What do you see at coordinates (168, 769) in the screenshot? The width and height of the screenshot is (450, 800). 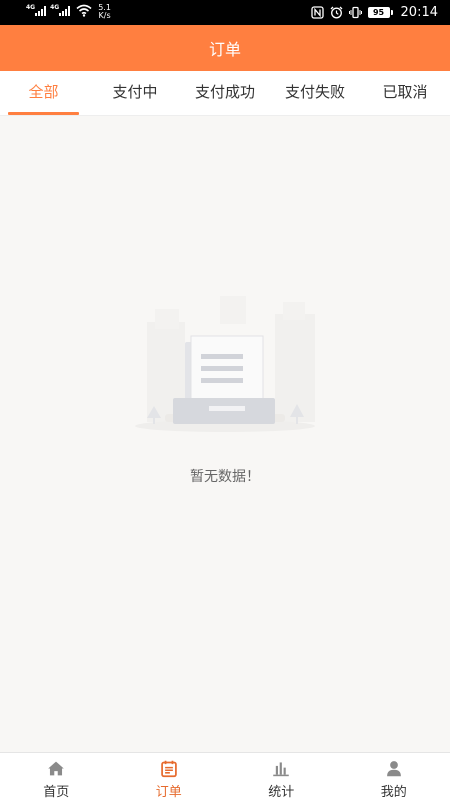 I see `order-icon` at bounding box center [168, 769].